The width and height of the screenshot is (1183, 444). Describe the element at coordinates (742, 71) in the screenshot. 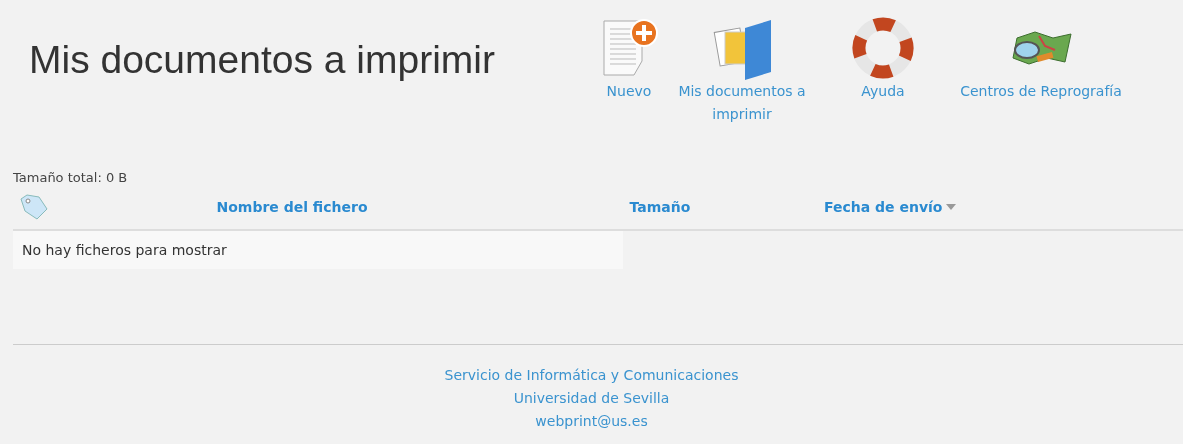

I see `toolbar-link: Mis documentos a imprimir` at that location.